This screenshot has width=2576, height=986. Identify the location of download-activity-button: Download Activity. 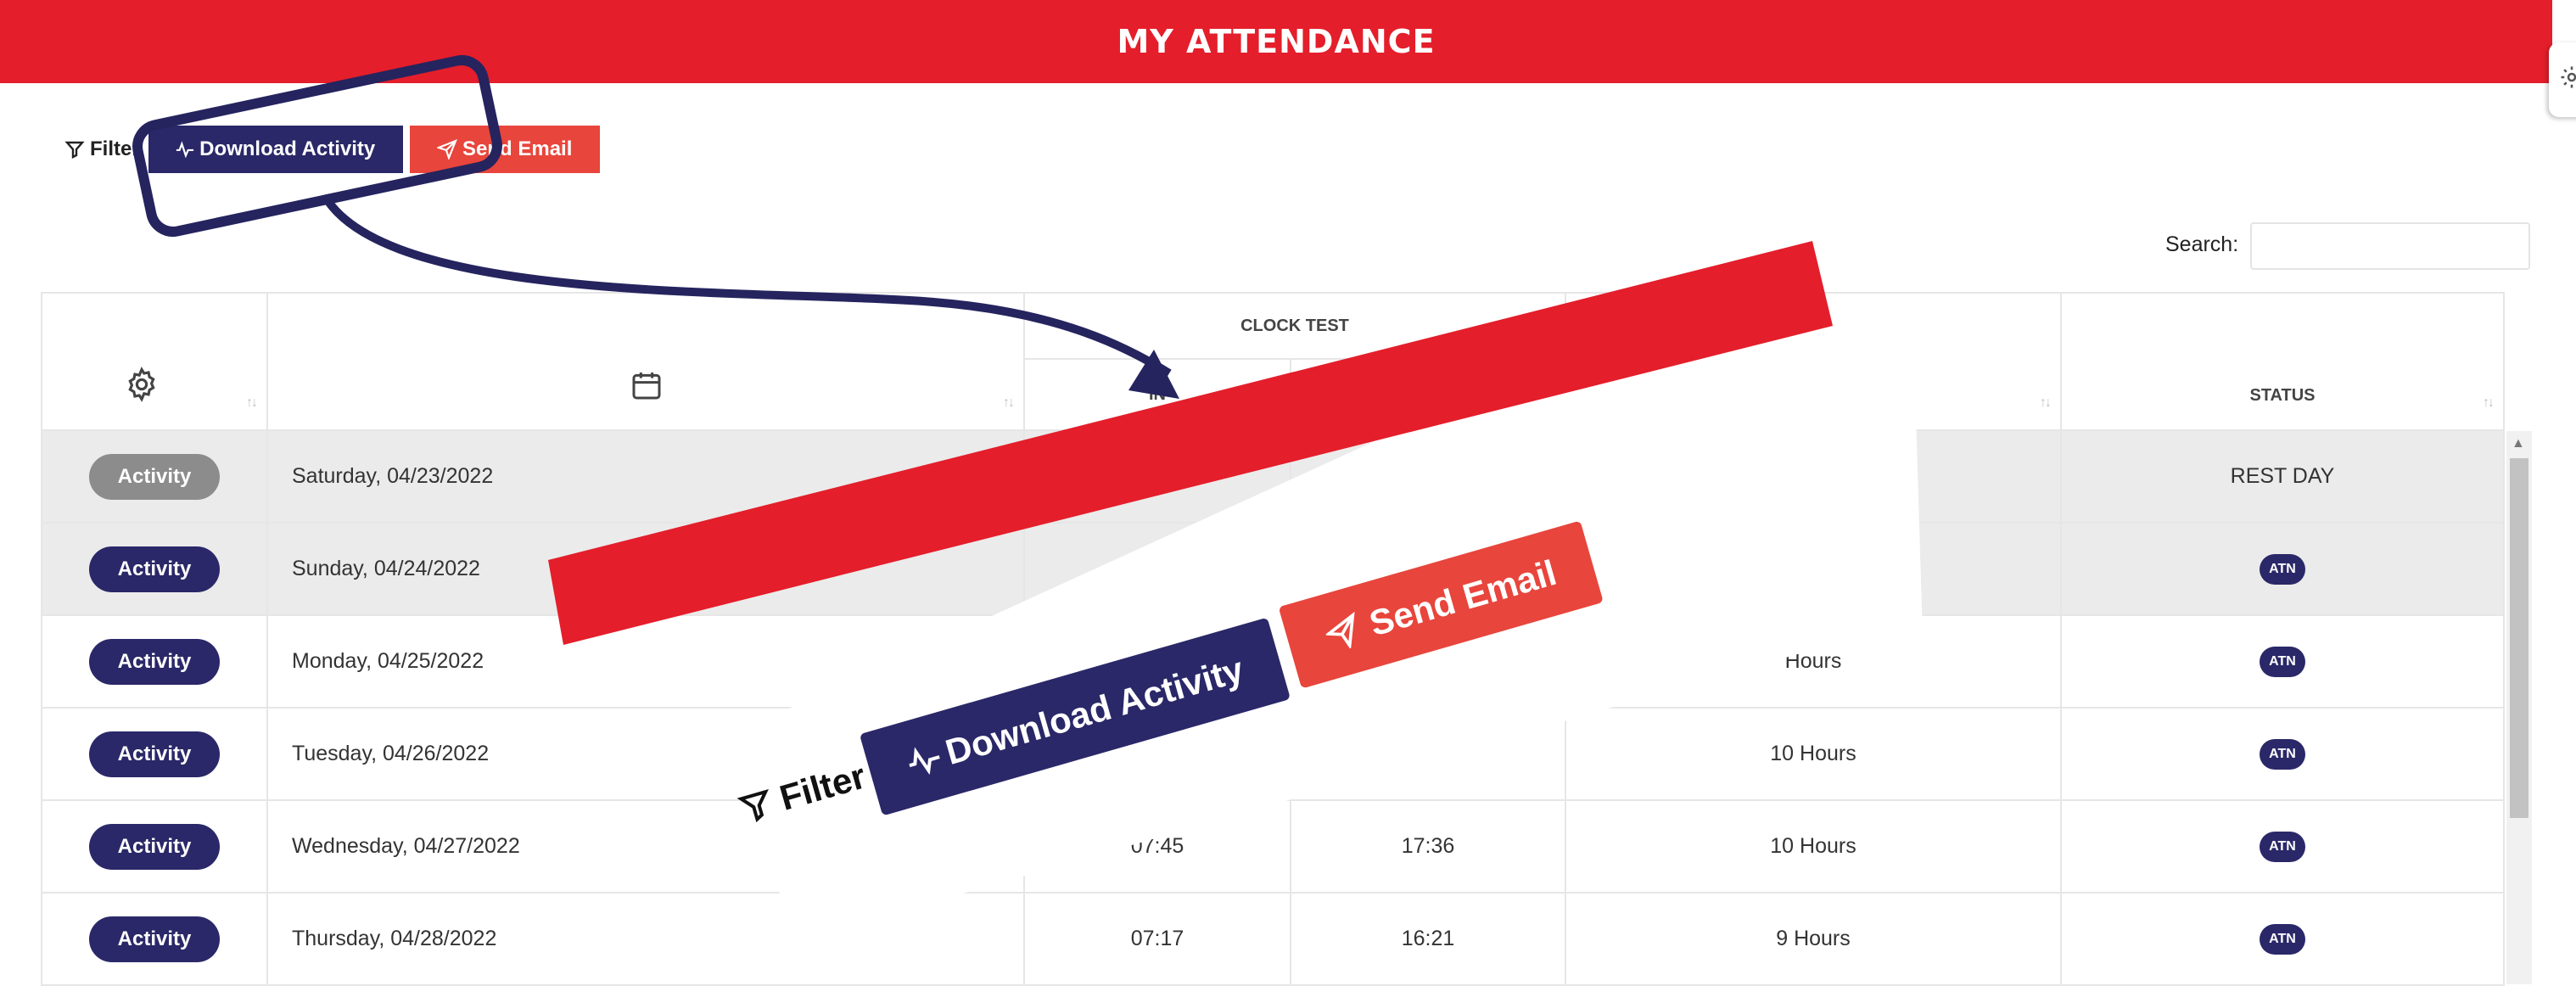
(275, 149).